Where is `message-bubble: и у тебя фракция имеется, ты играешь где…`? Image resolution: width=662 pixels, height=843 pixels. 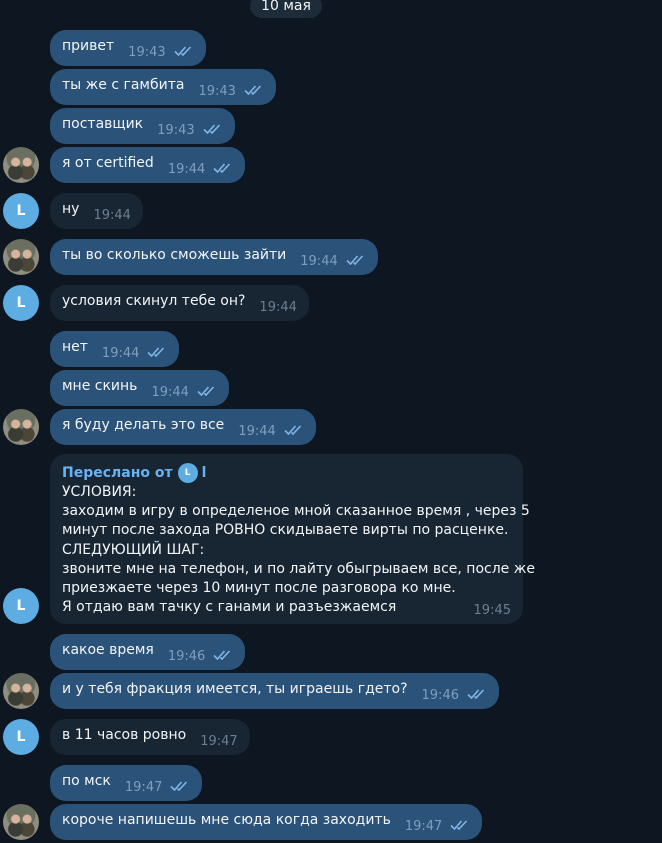
message-bubble: и у тебя фракция имеется, ты играешь где… is located at coordinates (274, 691).